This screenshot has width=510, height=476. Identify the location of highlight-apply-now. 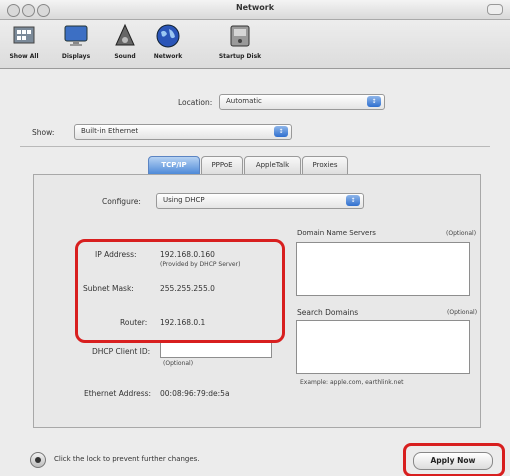
(454, 459).